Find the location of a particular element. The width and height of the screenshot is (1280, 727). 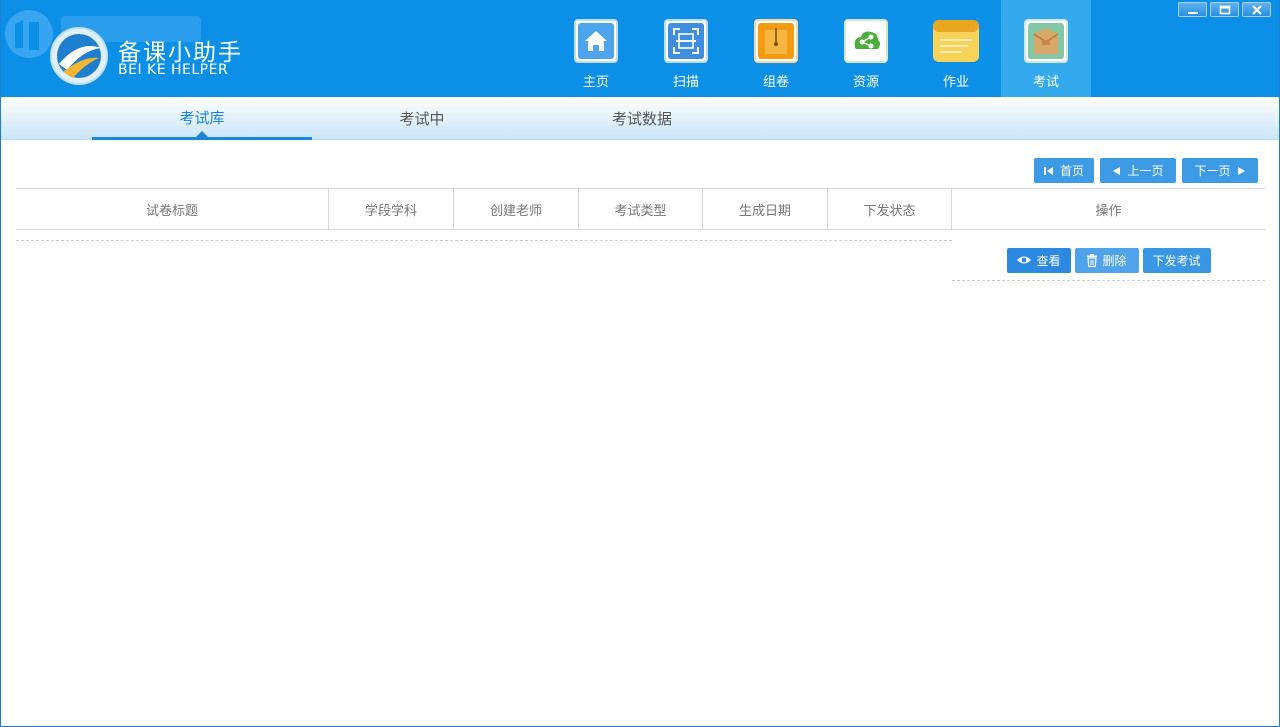

column-header-actions: 操作 is located at coordinates (1108, 211).